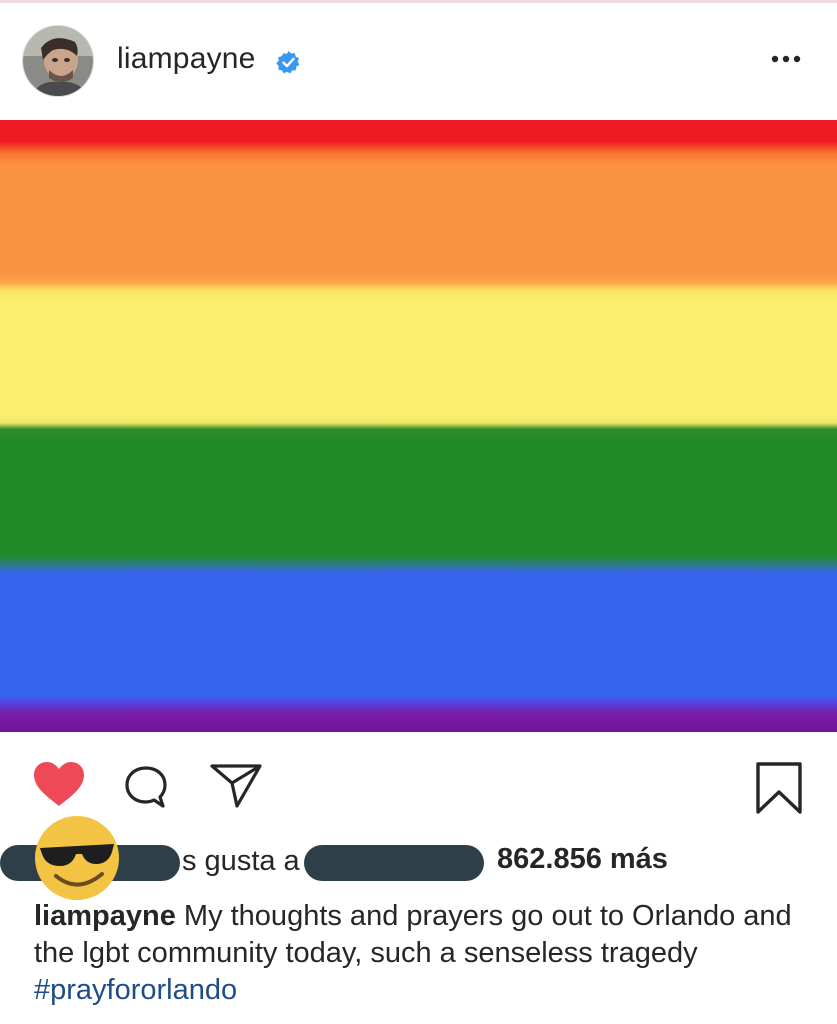 The height and width of the screenshot is (1024, 837). I want to click on post-action-bar, so click(418, 780).